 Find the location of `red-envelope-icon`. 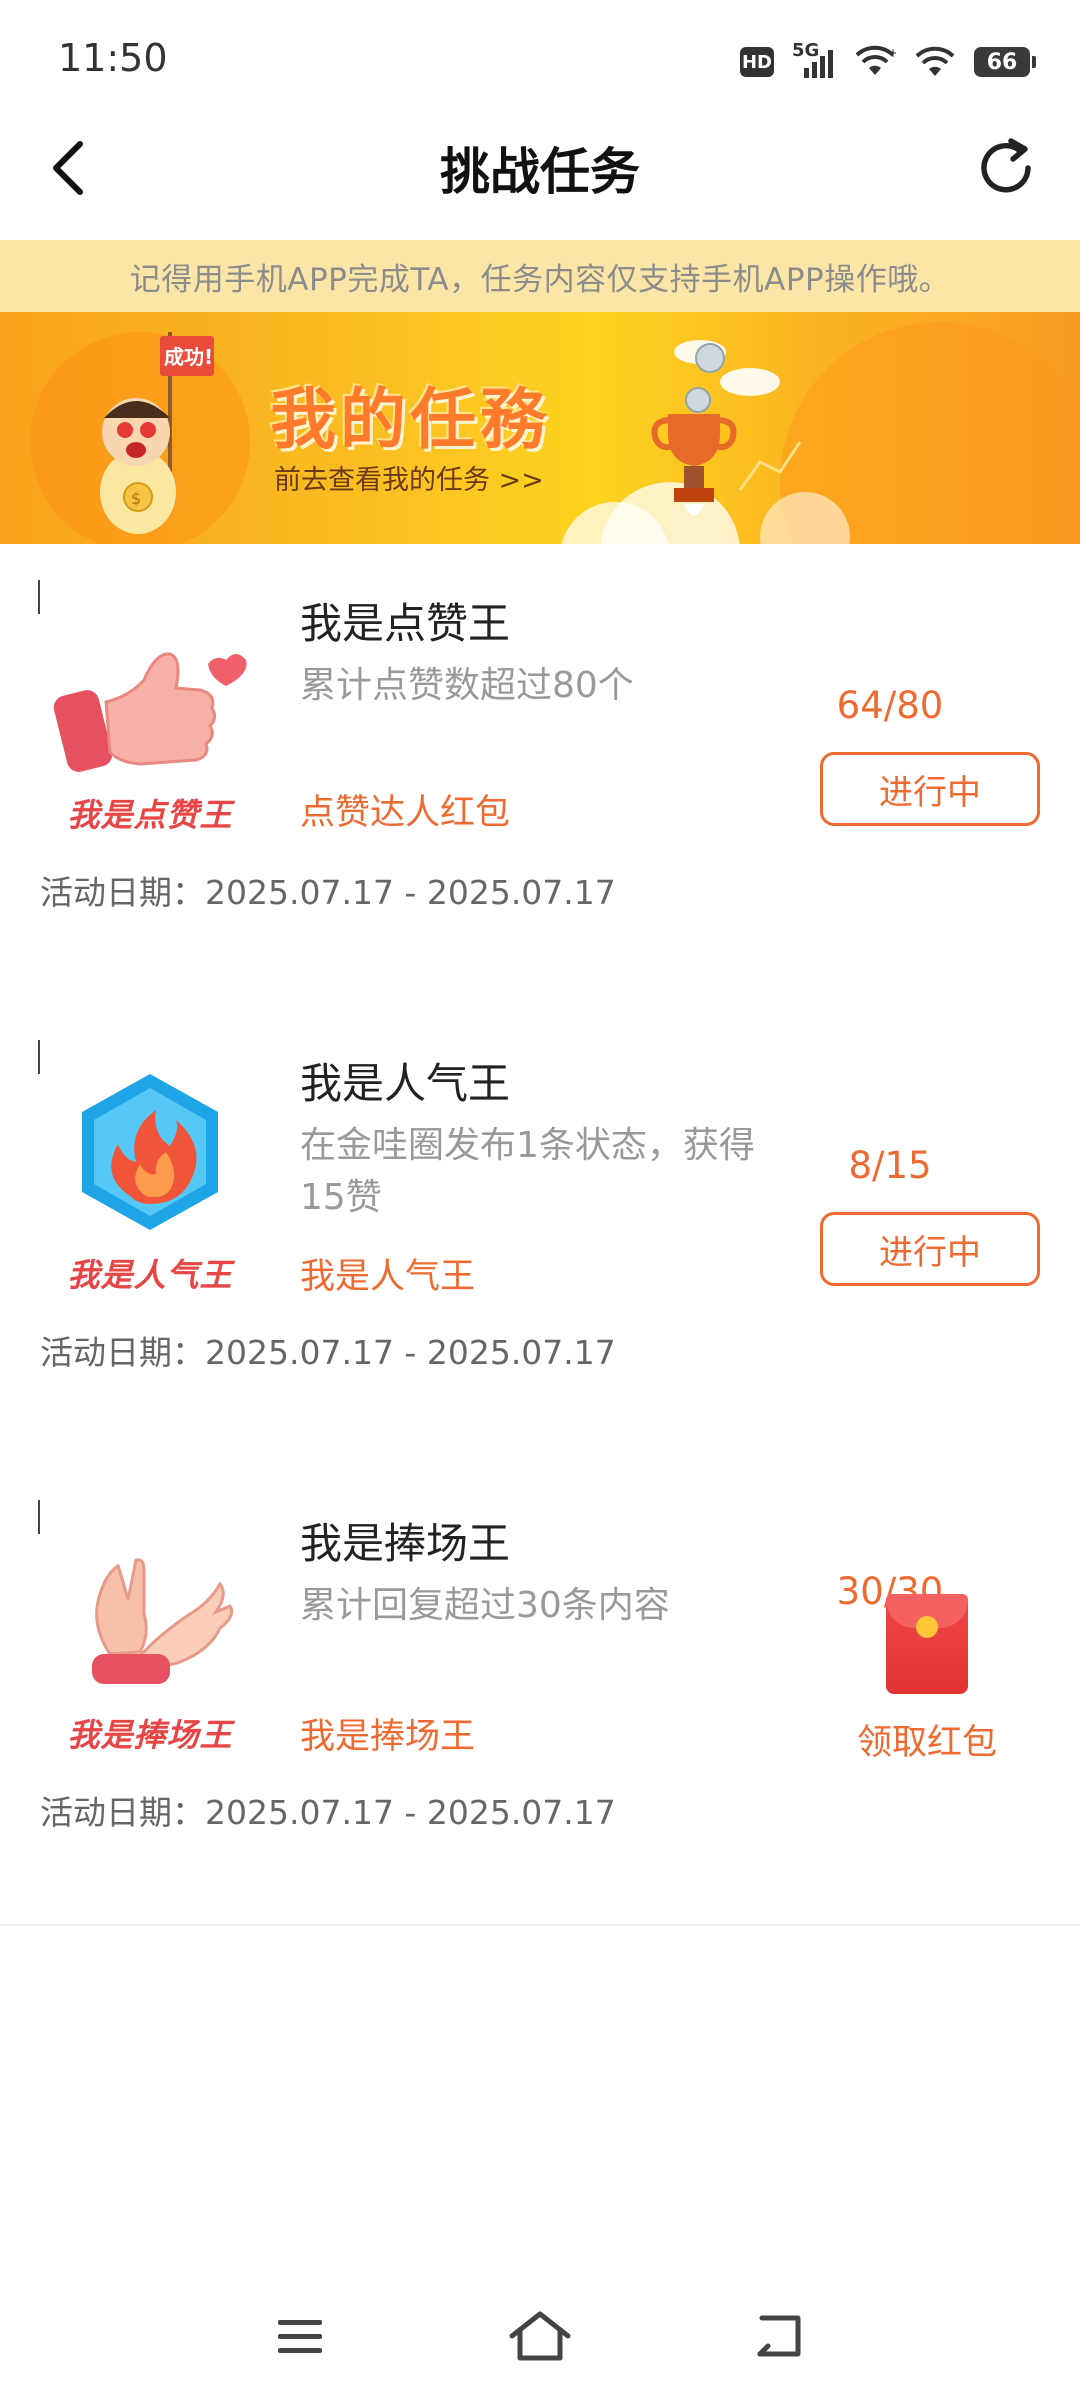

red-envelope-icon is located at coordinates (927, 1644).